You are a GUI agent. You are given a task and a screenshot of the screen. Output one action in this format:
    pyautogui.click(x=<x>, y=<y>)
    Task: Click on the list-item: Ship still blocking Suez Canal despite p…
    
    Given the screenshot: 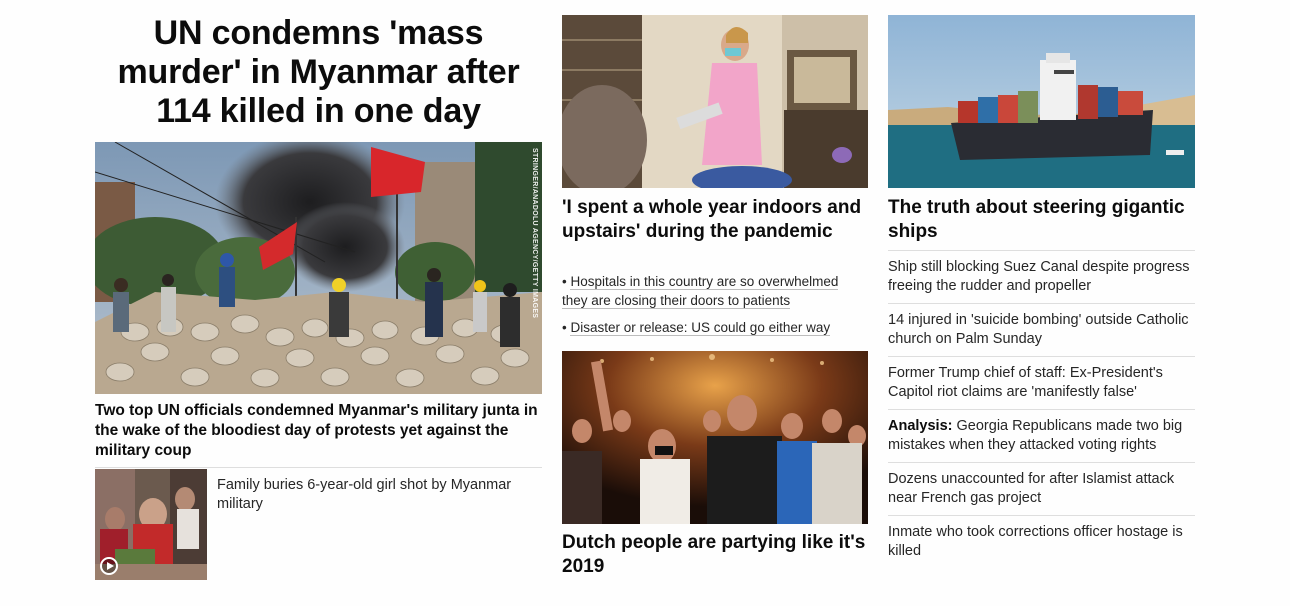 What is the action you would take?
    pyautogui.click(x=1041, y=276)
    